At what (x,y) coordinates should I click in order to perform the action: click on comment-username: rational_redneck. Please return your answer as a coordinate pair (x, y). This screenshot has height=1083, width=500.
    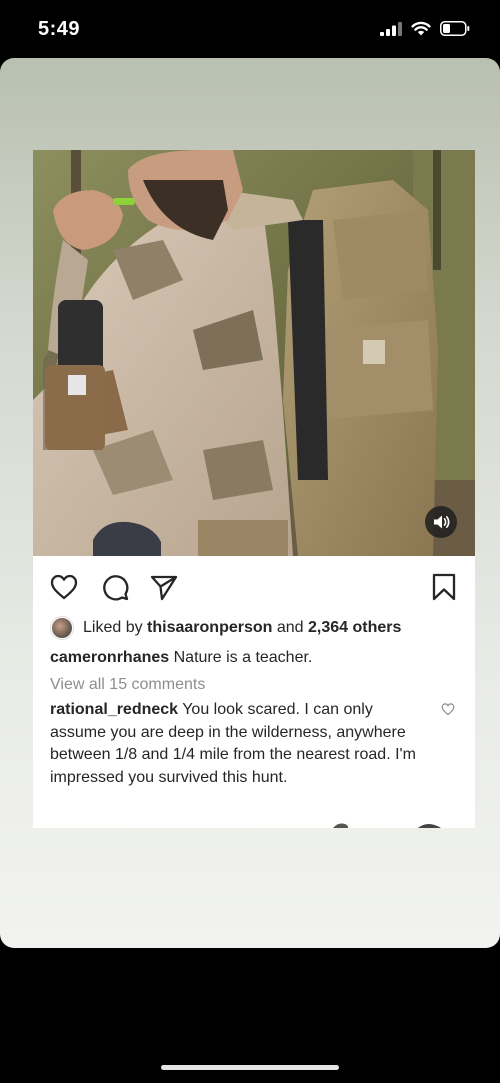
    Looking at the image, I should click on (114, 709).